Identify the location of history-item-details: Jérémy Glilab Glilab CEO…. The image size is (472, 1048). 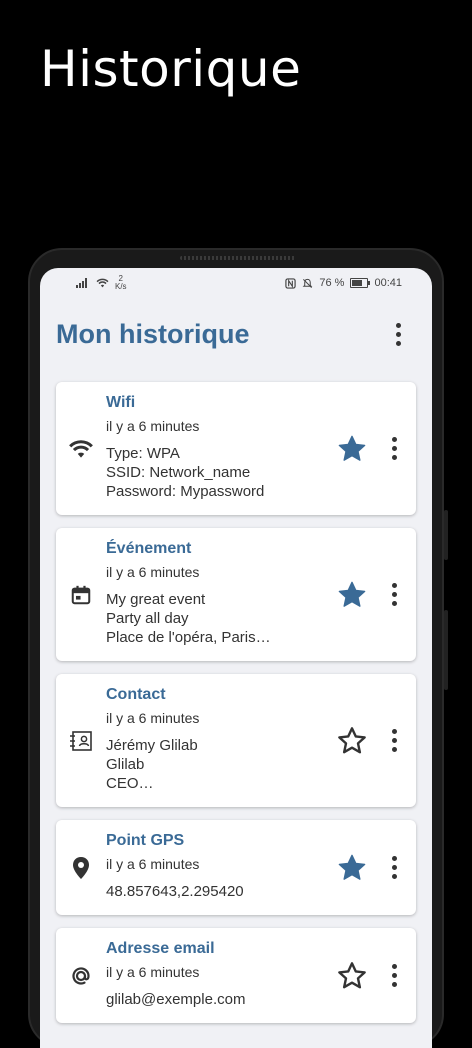
(221, 764).